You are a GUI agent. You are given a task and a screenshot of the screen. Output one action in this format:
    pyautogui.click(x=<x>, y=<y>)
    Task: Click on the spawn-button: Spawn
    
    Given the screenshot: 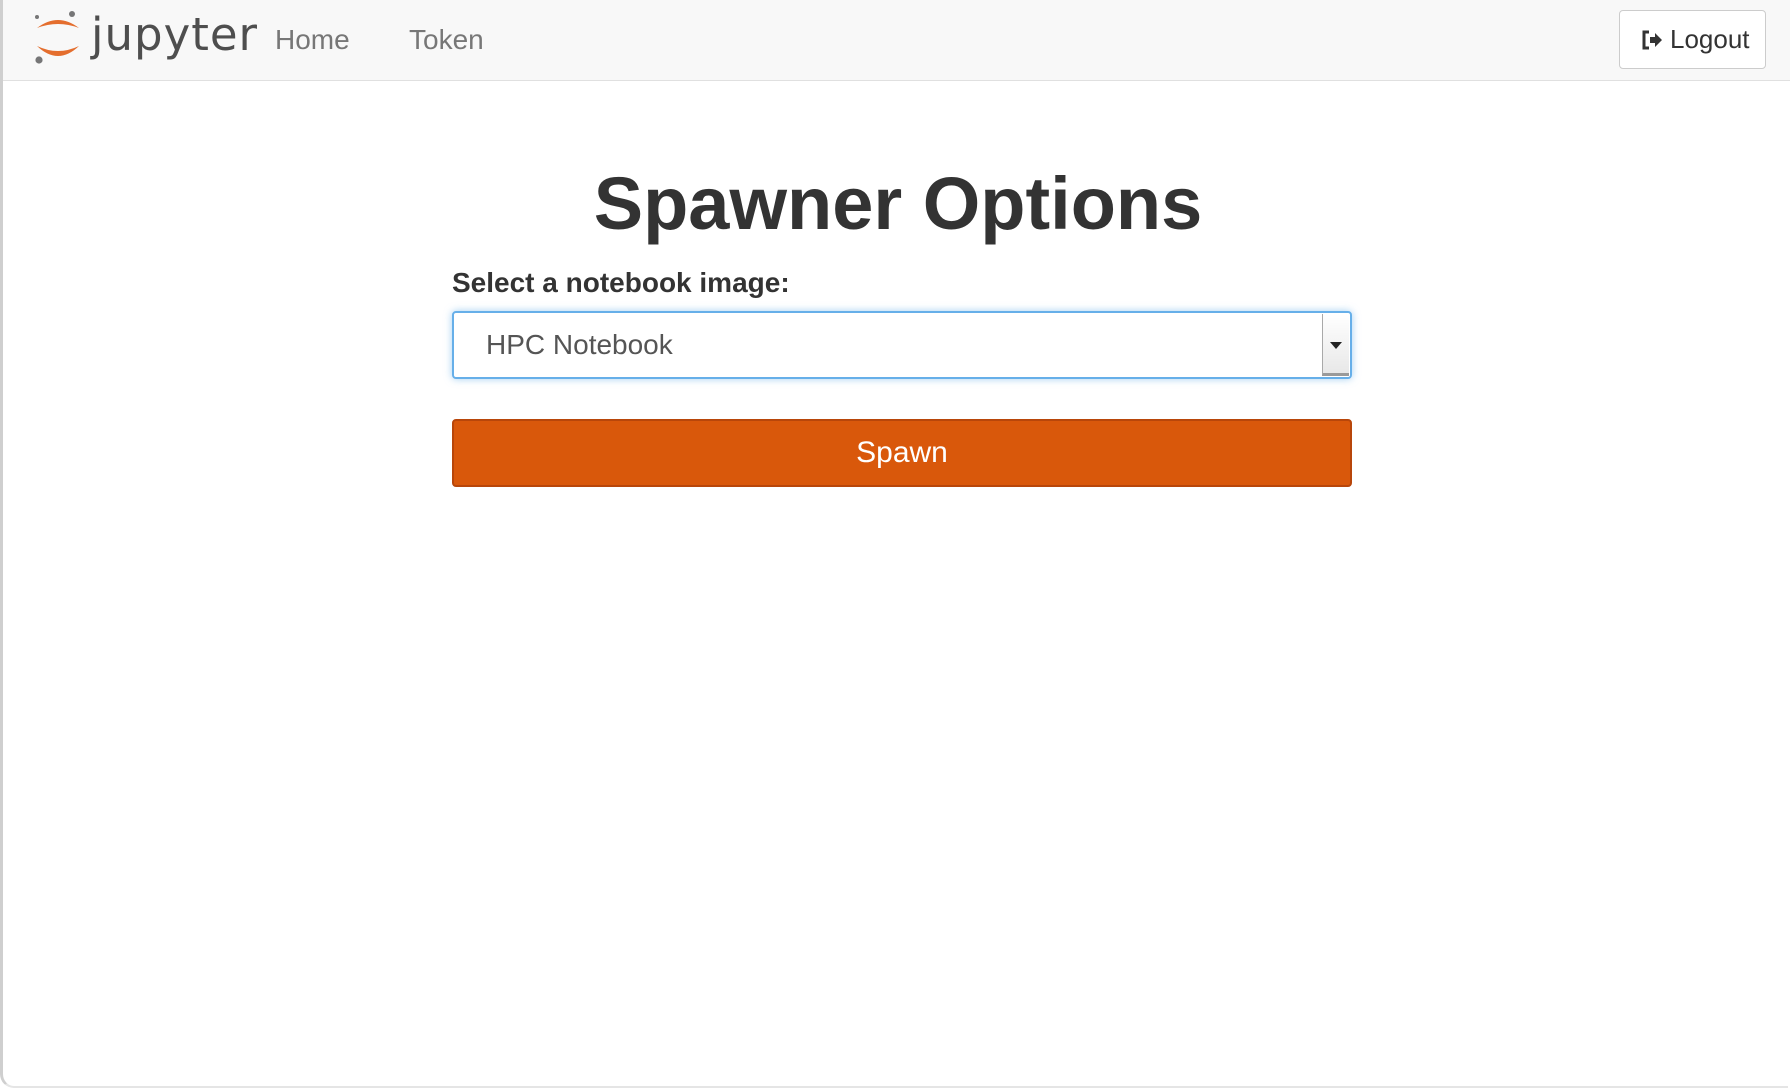 What is the action you would take?
    pyautogui.click(x=902, y=453)
    